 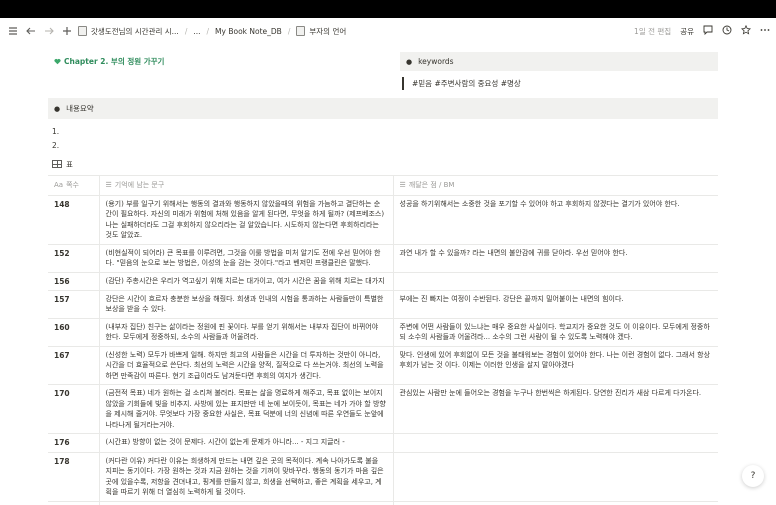 I want to click on cell-page: 160, so click(x=73, y=332).